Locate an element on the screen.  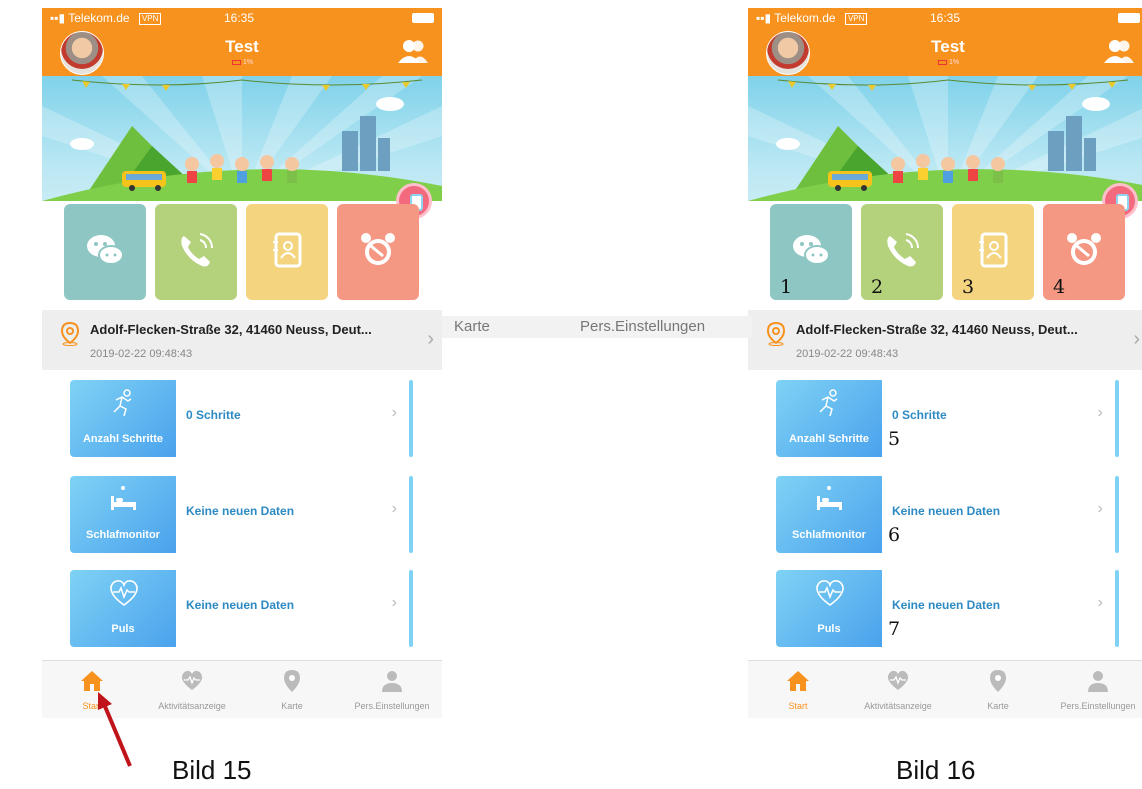
tile-chat: 1 is located at coordinates (811, 252).